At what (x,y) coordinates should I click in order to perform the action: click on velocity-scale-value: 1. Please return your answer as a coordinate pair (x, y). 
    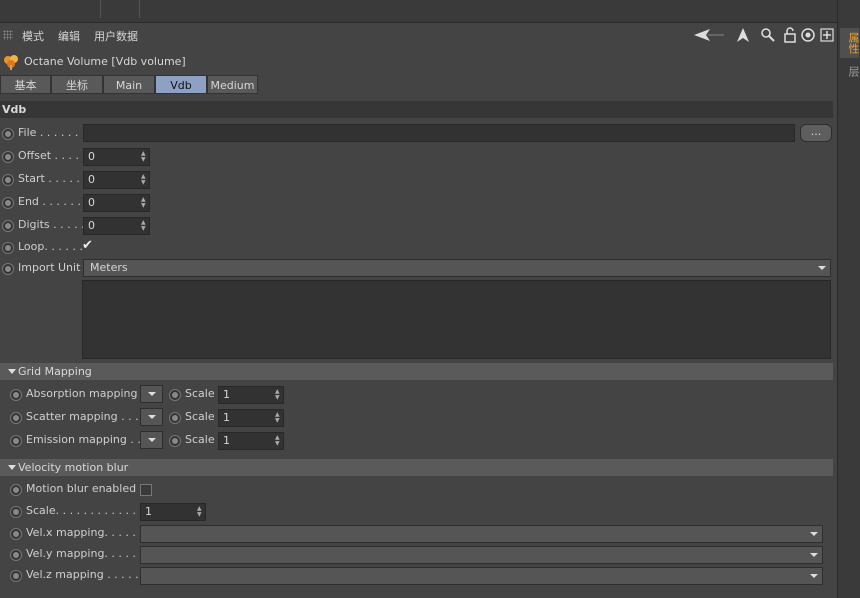
    Looking at the image, I should click on (148, 511).